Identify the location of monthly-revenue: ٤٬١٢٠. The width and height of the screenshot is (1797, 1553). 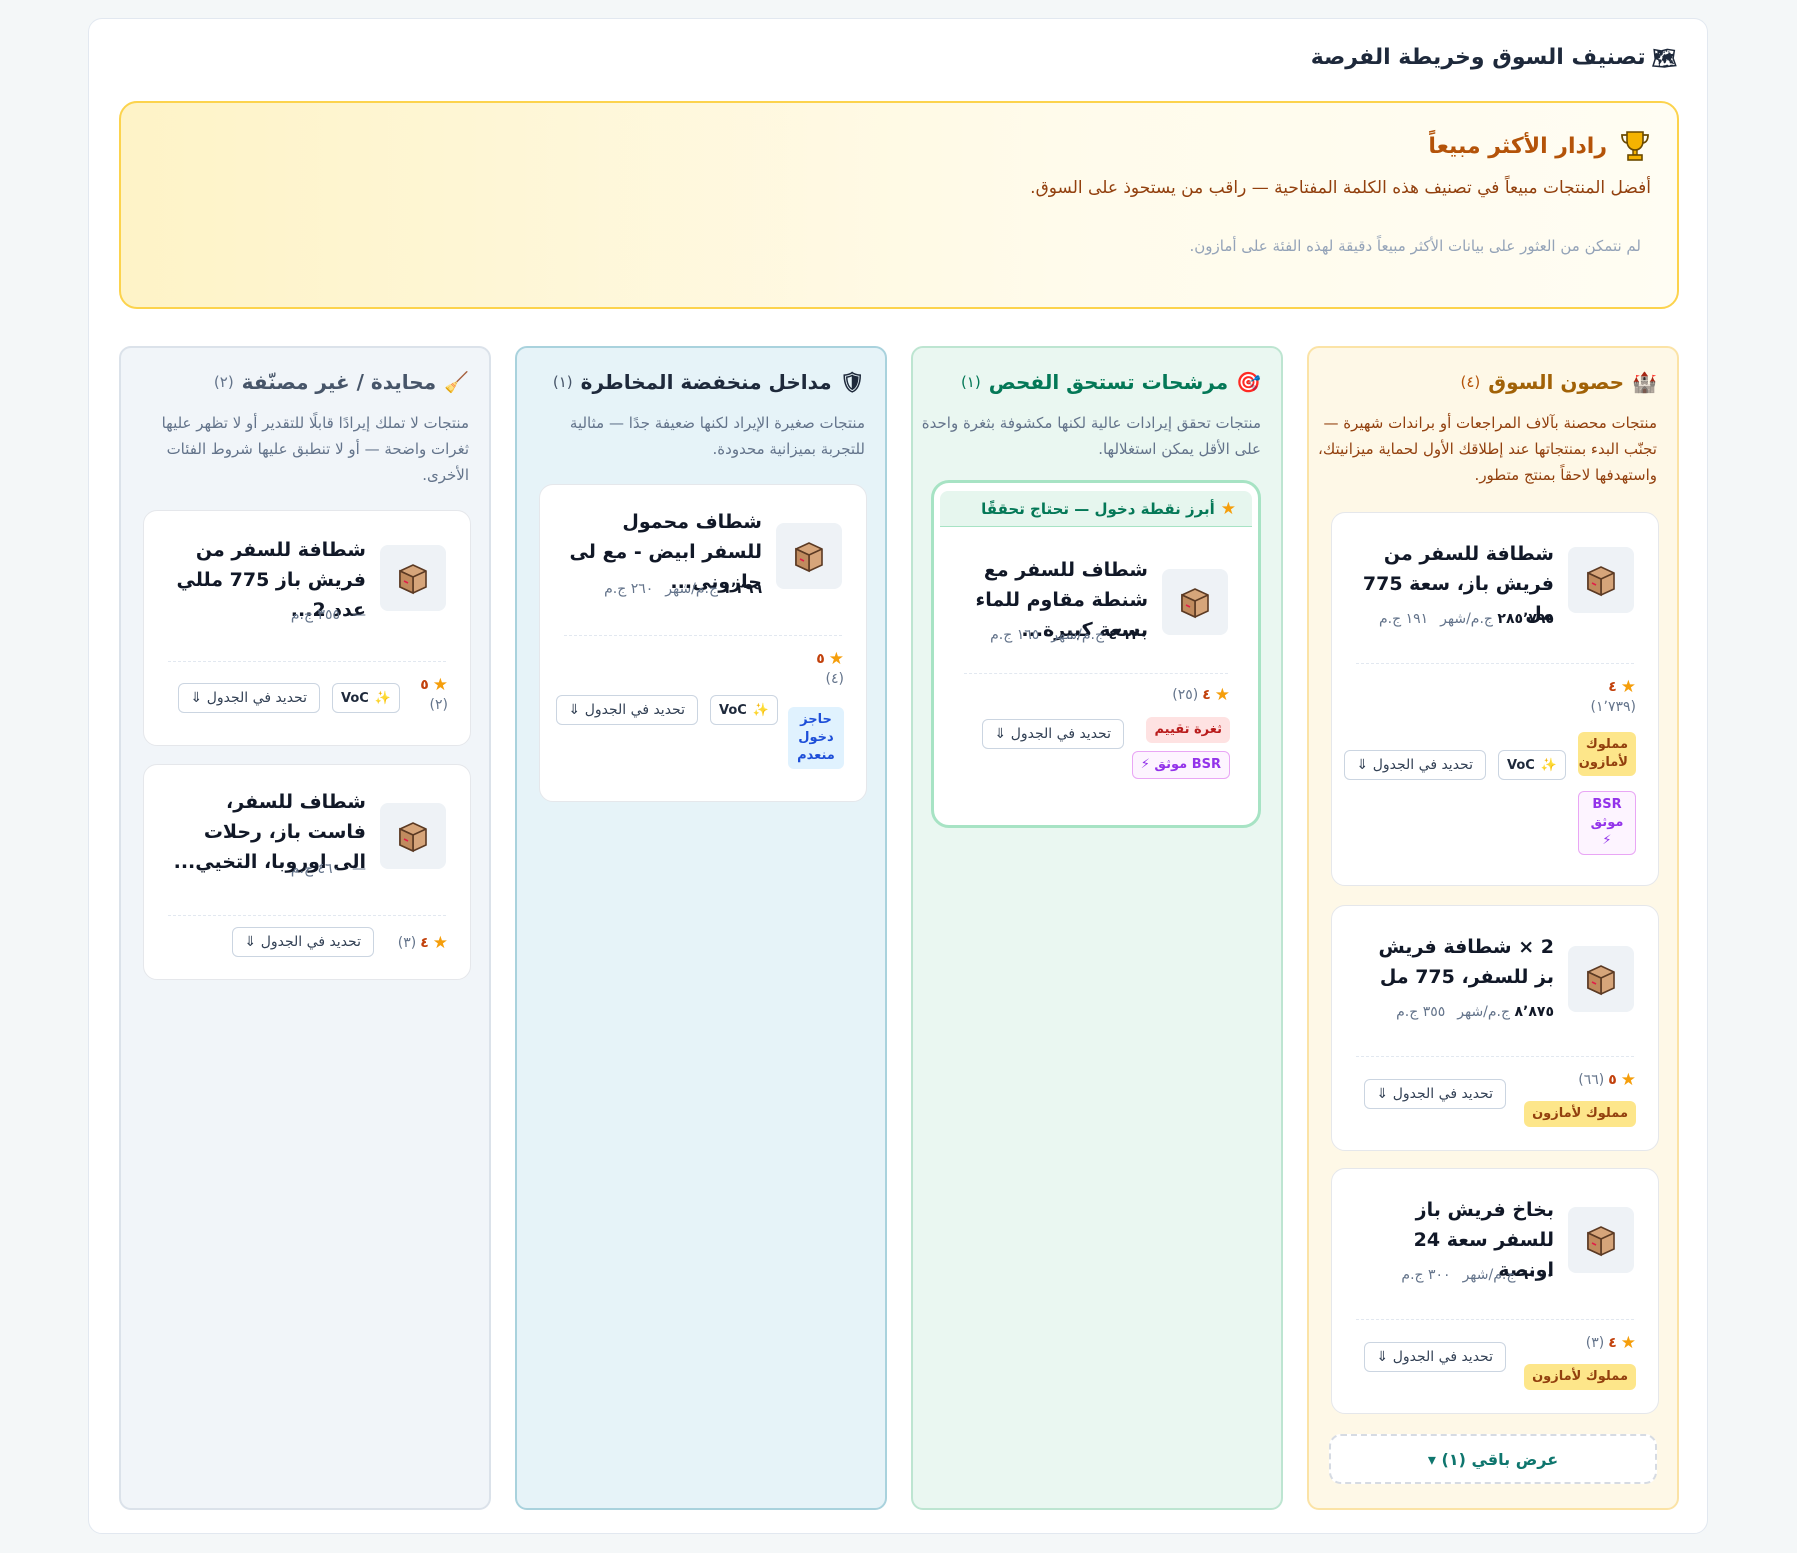
(1128, 635).